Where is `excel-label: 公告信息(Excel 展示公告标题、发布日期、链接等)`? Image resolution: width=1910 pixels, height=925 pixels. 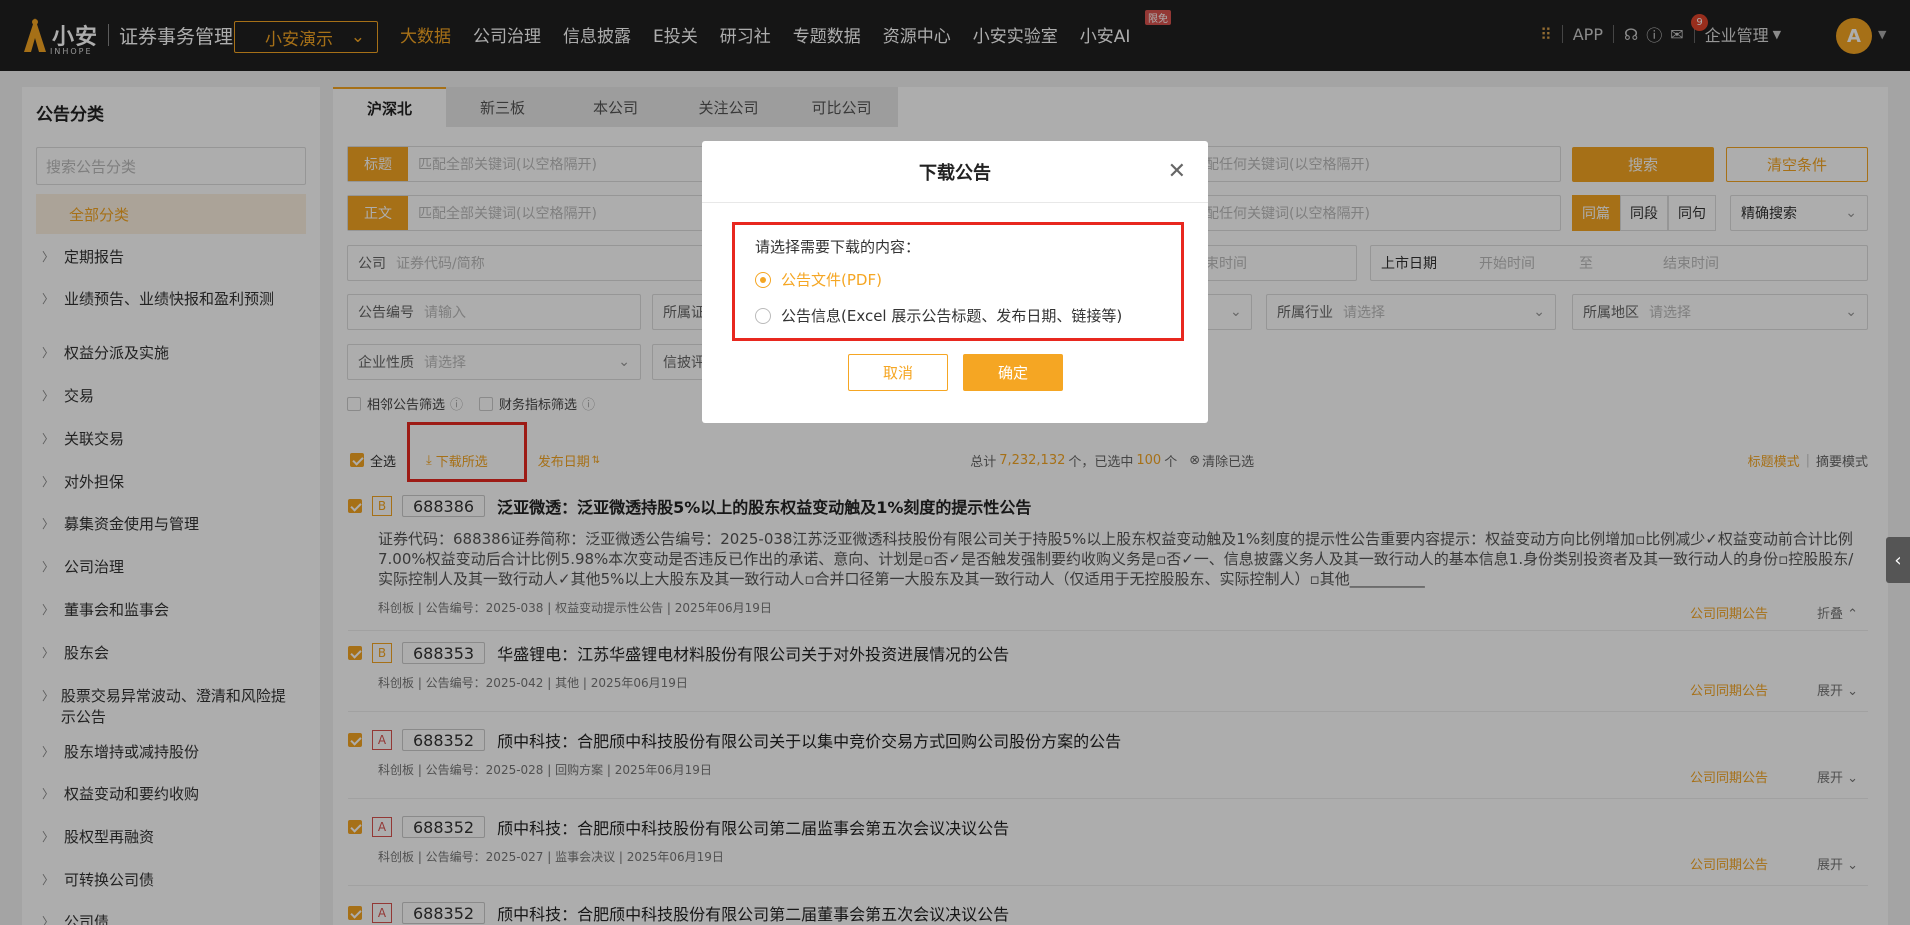 excel-label: 公告信息(Excel 展示公告标题、发布日期、链接等) is located at coordinates (952, 316).